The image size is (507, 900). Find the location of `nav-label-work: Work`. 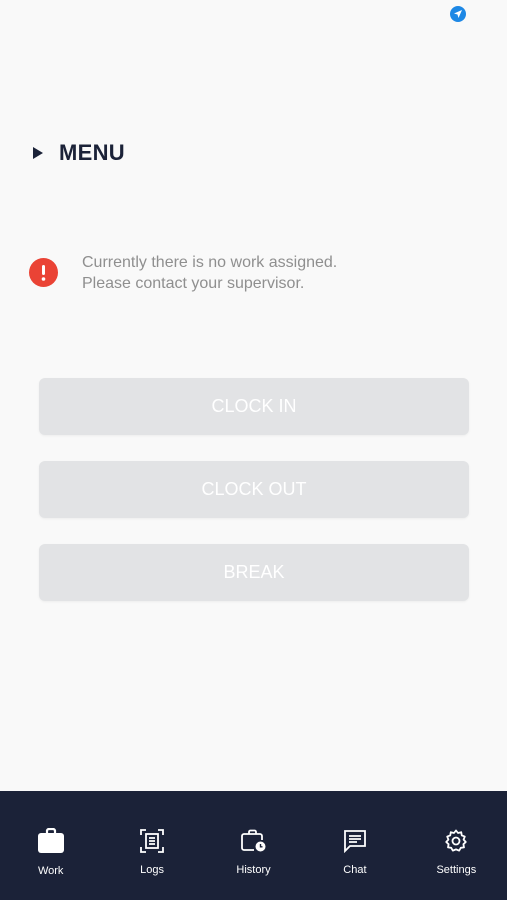

nav-label-work: Work is located at coordinates (50, 871).